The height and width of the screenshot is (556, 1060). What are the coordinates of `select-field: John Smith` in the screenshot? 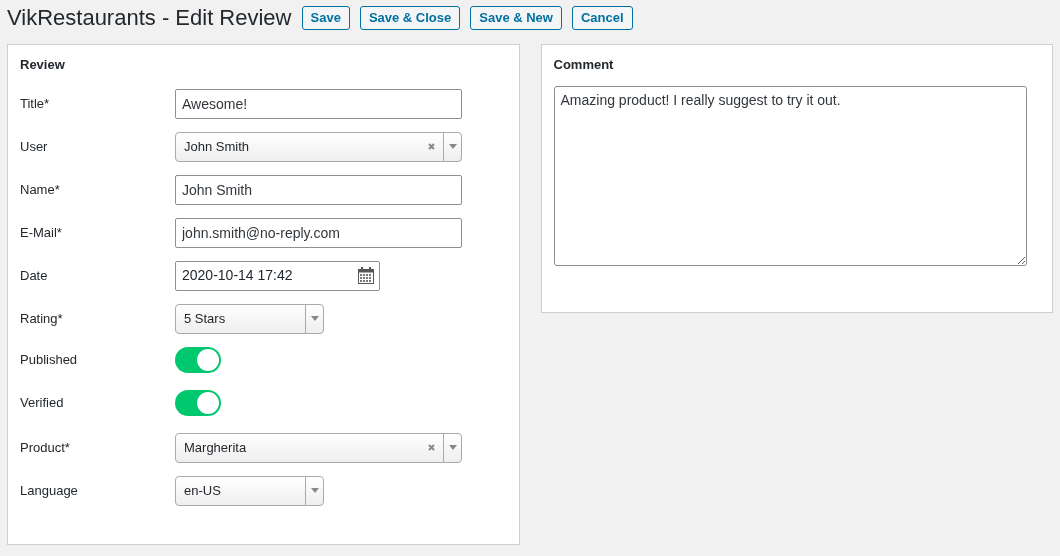 It's located at (318, 146).